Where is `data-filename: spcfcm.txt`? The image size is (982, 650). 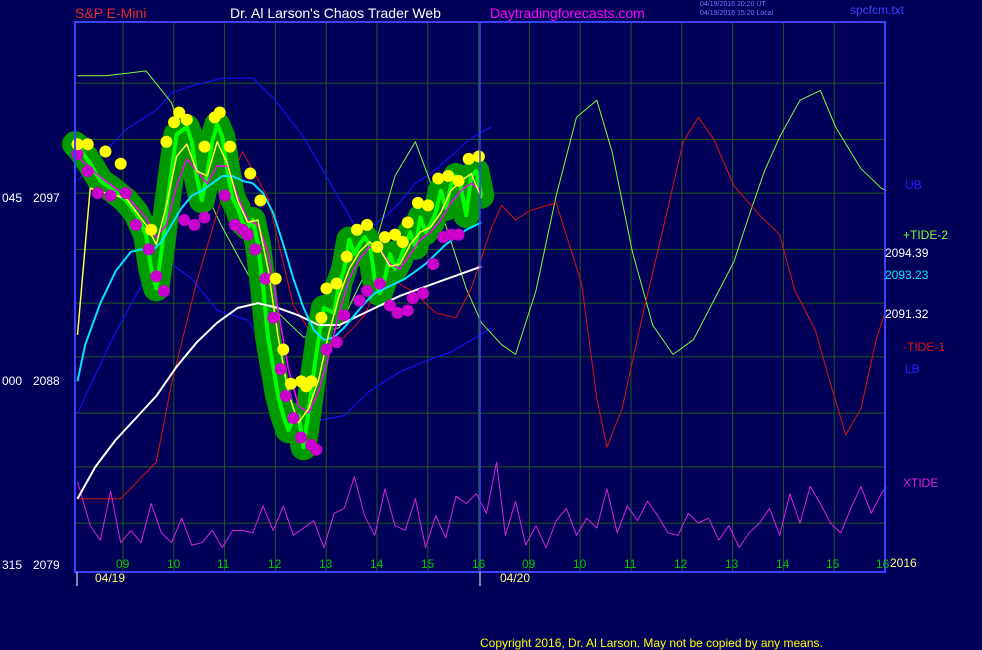
data-filename: spcfcm.txt is located at coordinates (877, 10).